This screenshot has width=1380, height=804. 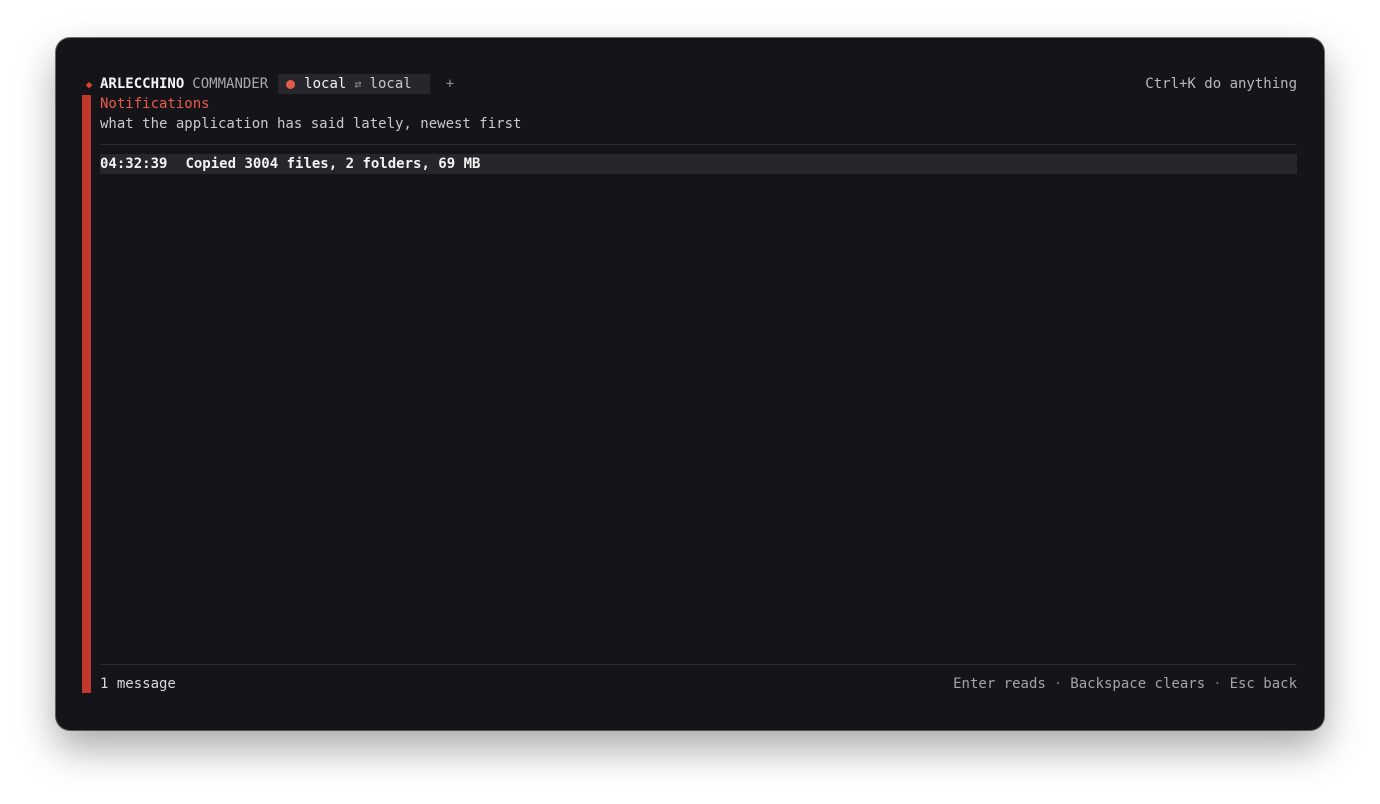 I want to click on footer-divider, so click(x=698, y=664).